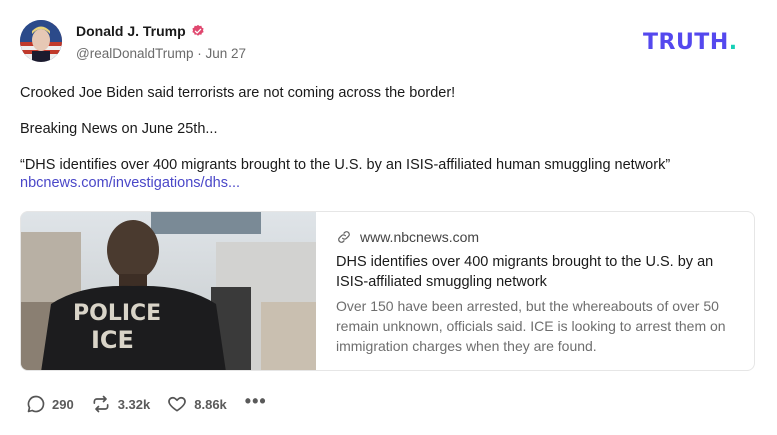  Describe the element at coordinates (134, 404) in the screenshot. I see `retruth-count: 3.32k` at that location.